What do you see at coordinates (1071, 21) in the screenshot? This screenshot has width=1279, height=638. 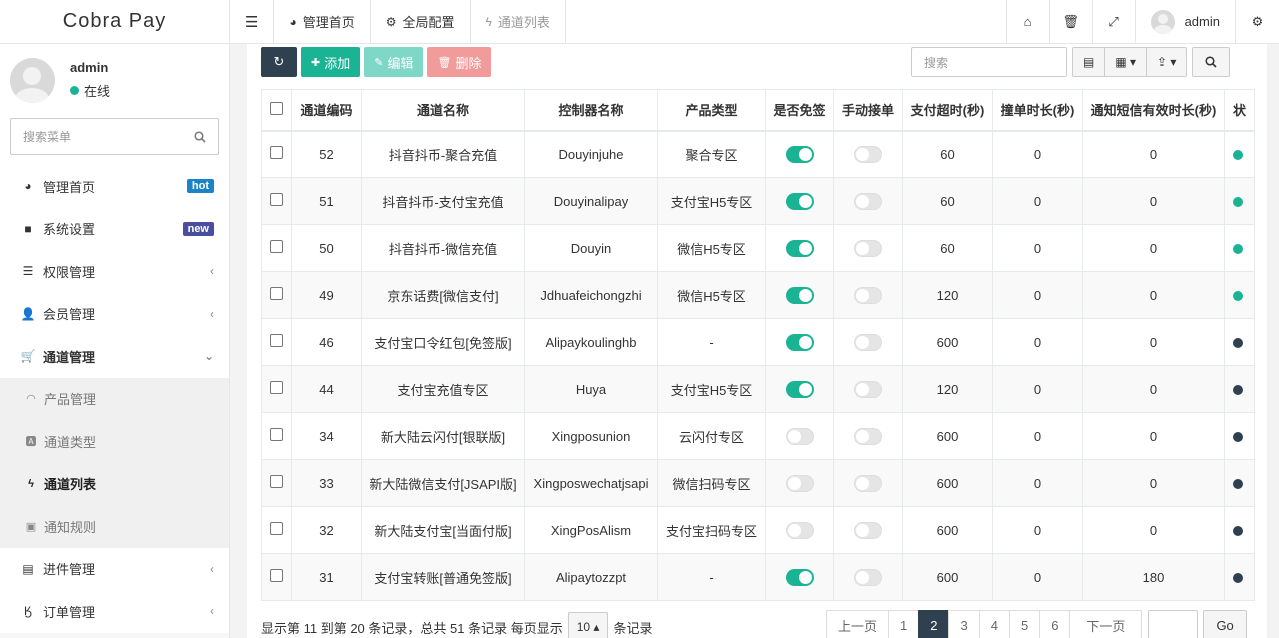 I see `clear-cache-button: 🗑` at bounding box center [1071, 21].